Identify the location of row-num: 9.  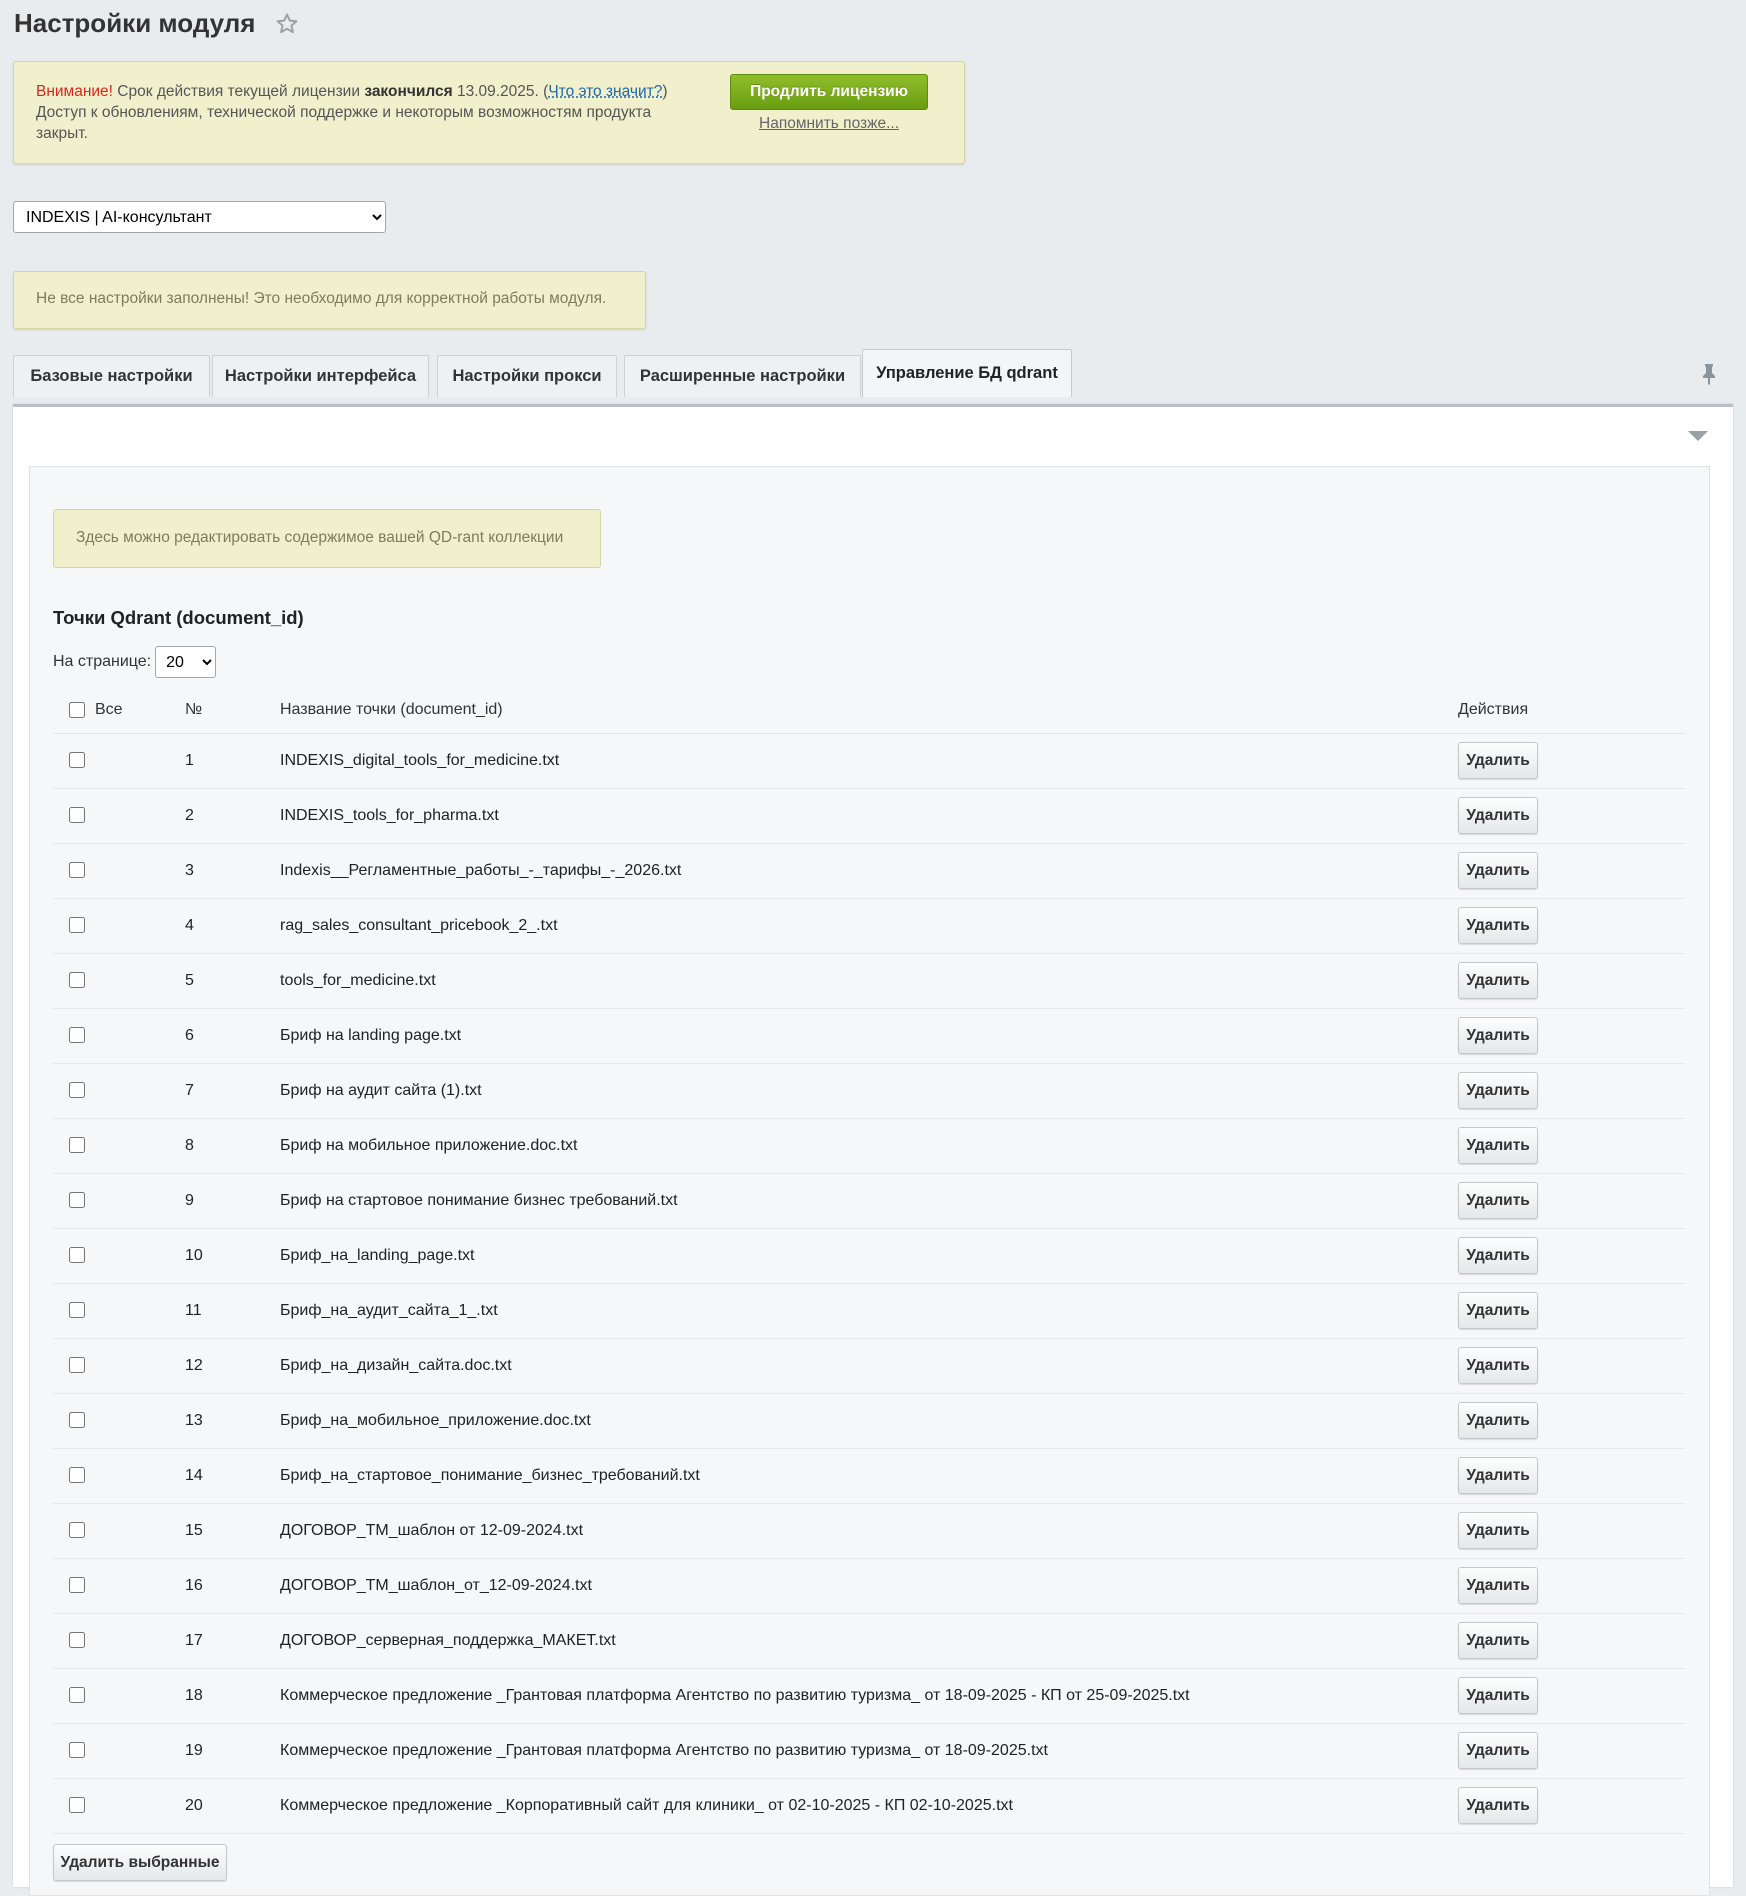
(231, 1201).